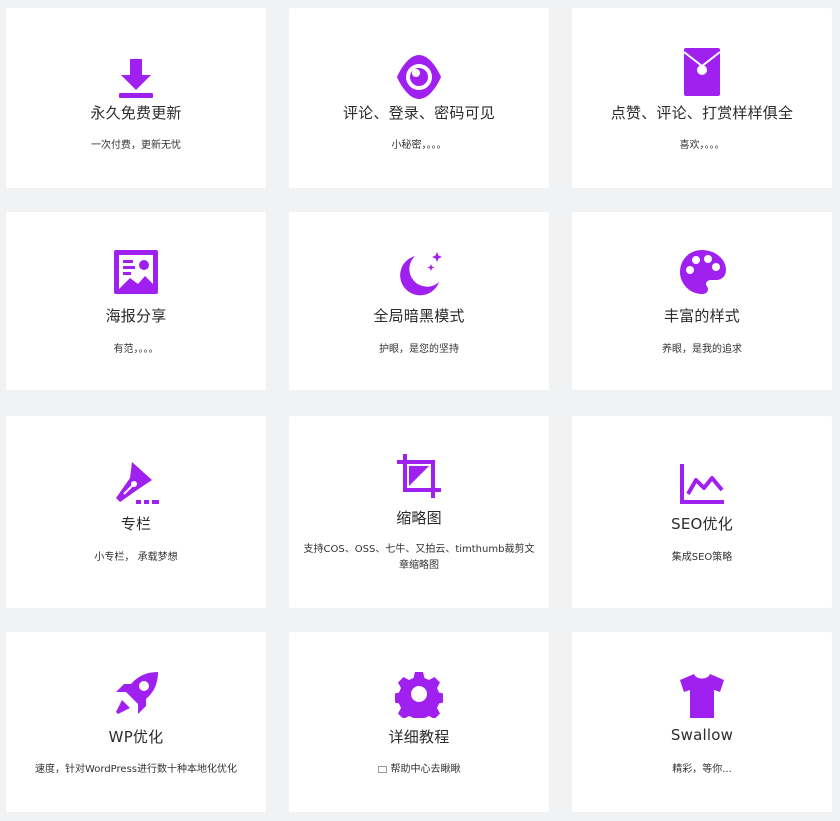 This screenshot has width=840, height=821. What do you see at coordinates (701, 316) in the screenshot?
I see `feature-title: 丰富的样式` at bounding box center [701, 316].